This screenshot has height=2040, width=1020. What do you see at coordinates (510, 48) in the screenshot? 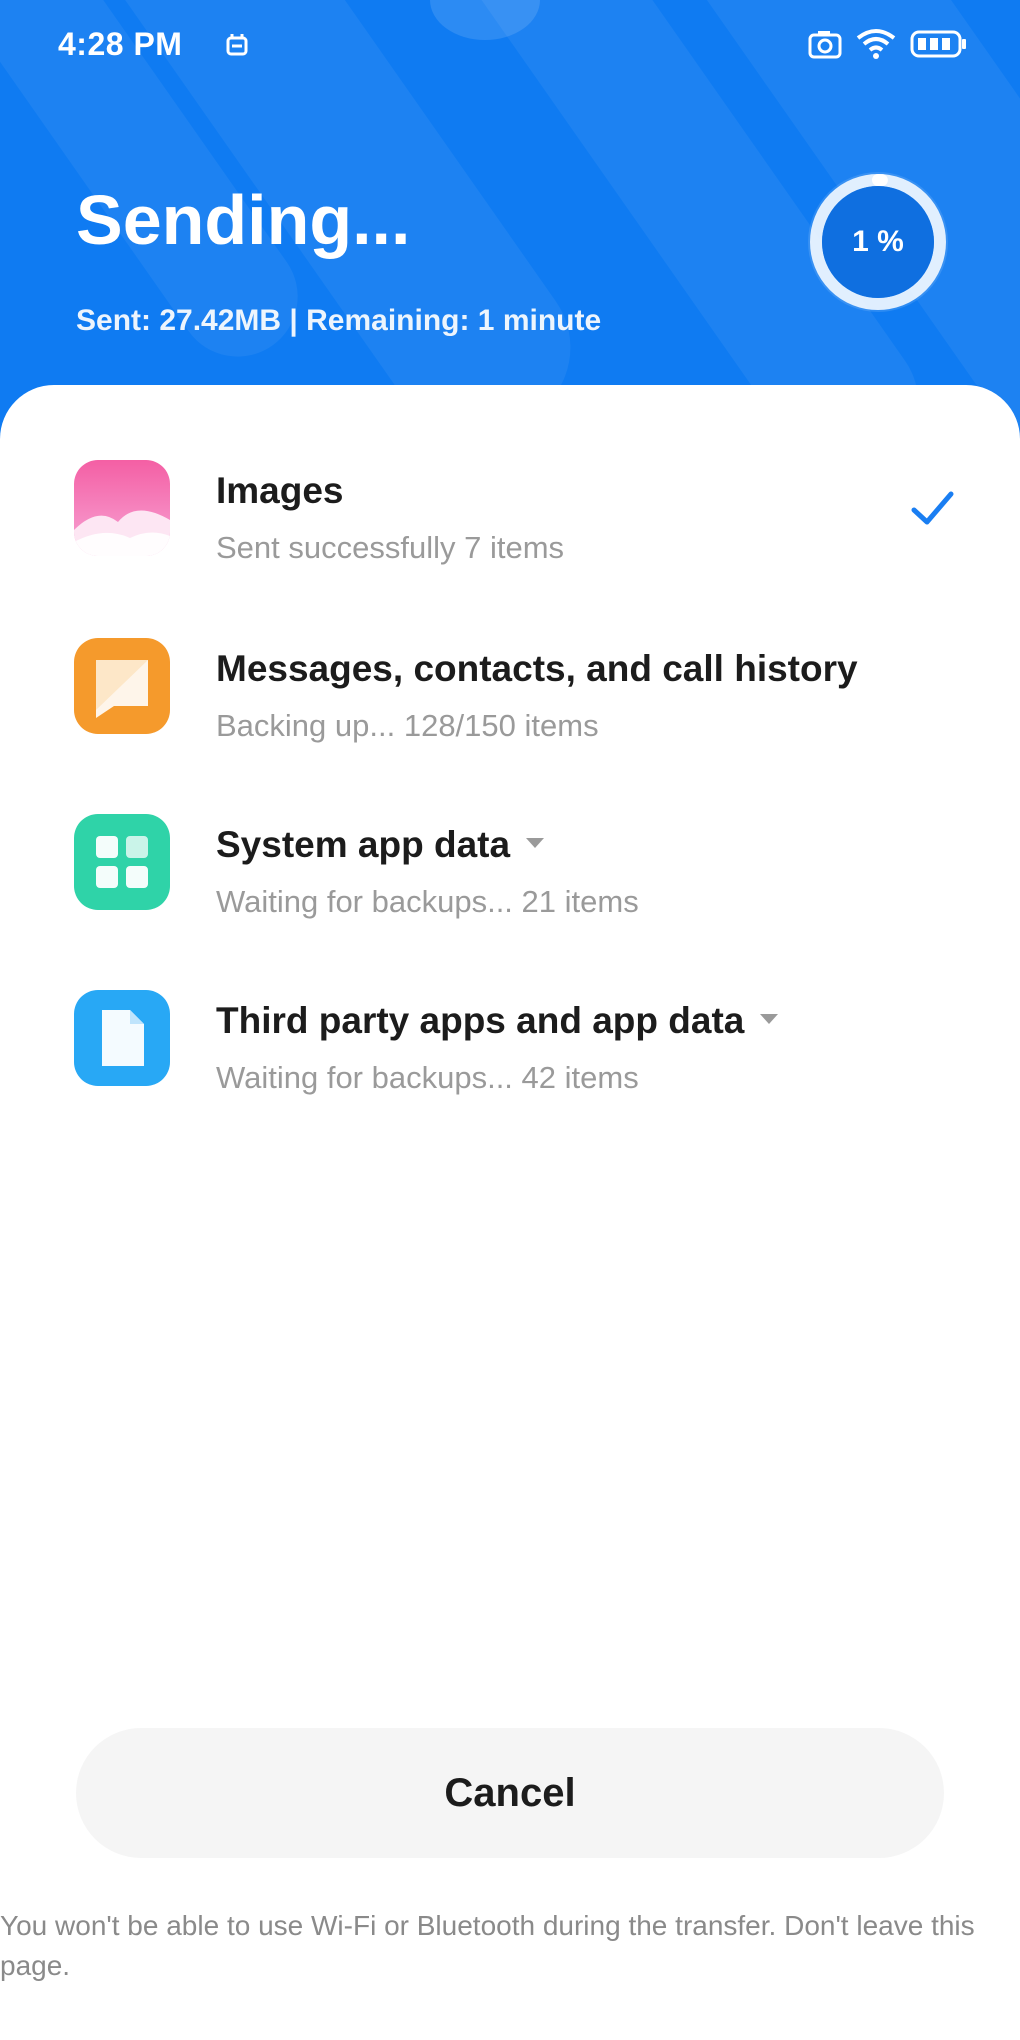
I see `status-bar: 4:28 PM` at bounding box center [510, 48].